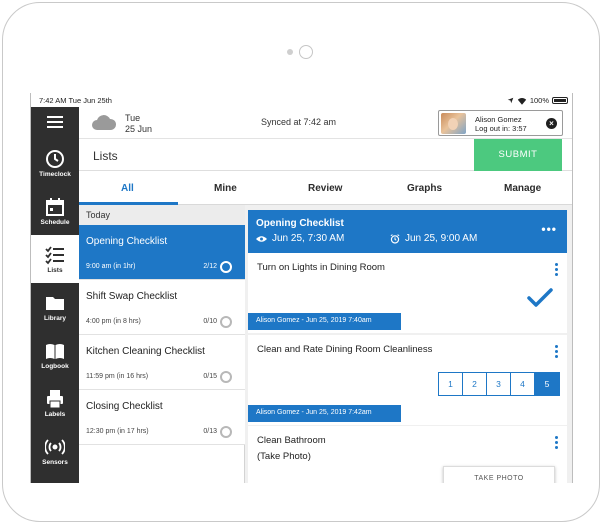 The width and height of the screenshot is (602, 522). I want to click on status-time: 7:42 AM Tue Jun 25th, so click(75, 100).